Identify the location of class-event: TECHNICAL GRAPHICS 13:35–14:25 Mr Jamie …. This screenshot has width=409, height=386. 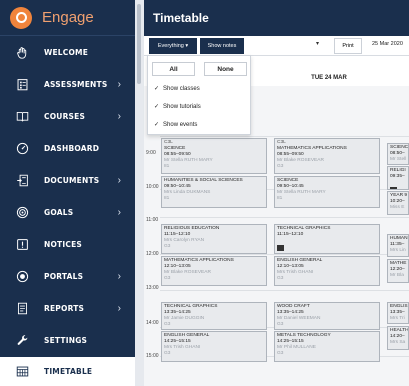
(214, 316).